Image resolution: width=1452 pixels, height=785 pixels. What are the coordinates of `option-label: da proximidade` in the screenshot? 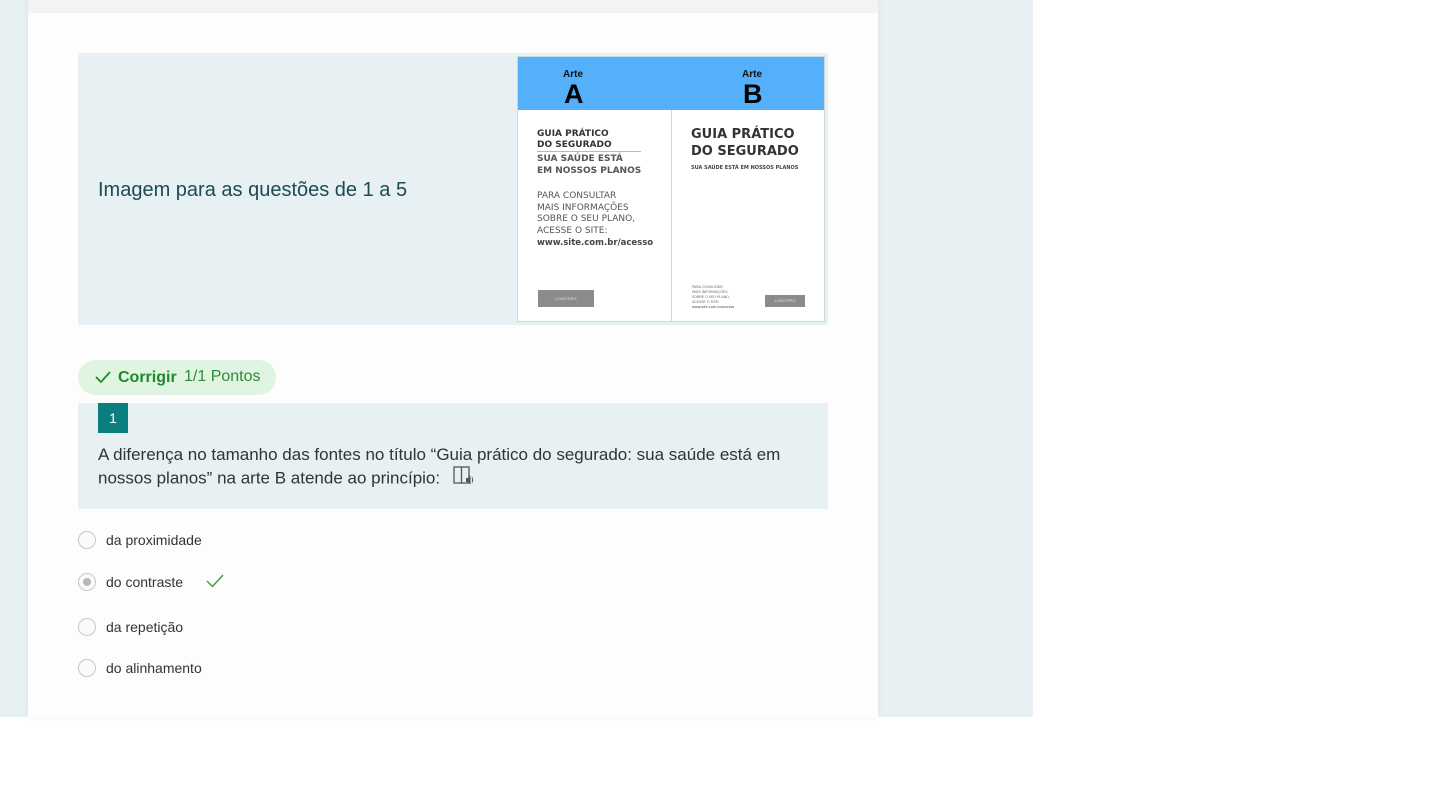 It's located at (154, 540).